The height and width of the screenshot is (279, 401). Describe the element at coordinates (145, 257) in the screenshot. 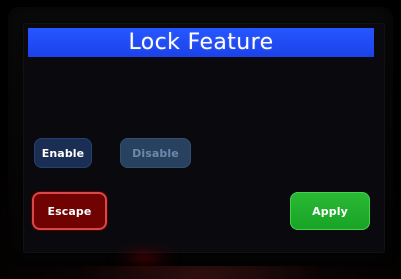

I see `screen-reflection` at that location.